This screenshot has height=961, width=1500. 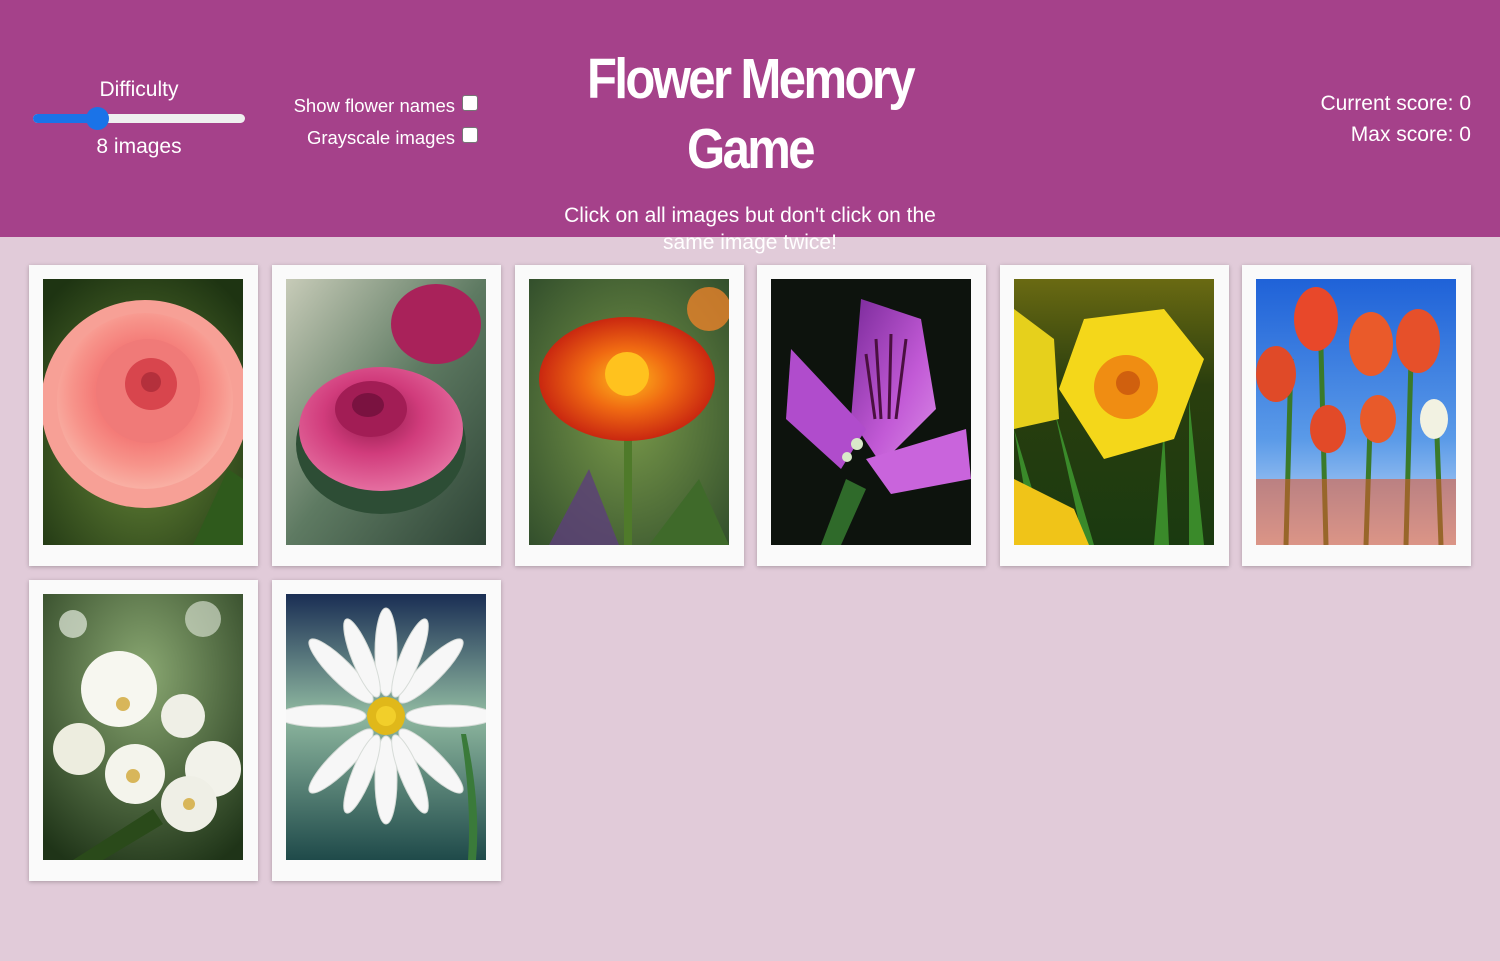 What do you see at coordinates (374, 105) in the screenshot?
I see `show-names-label: Show flower names` at bounding box center [374, 105].